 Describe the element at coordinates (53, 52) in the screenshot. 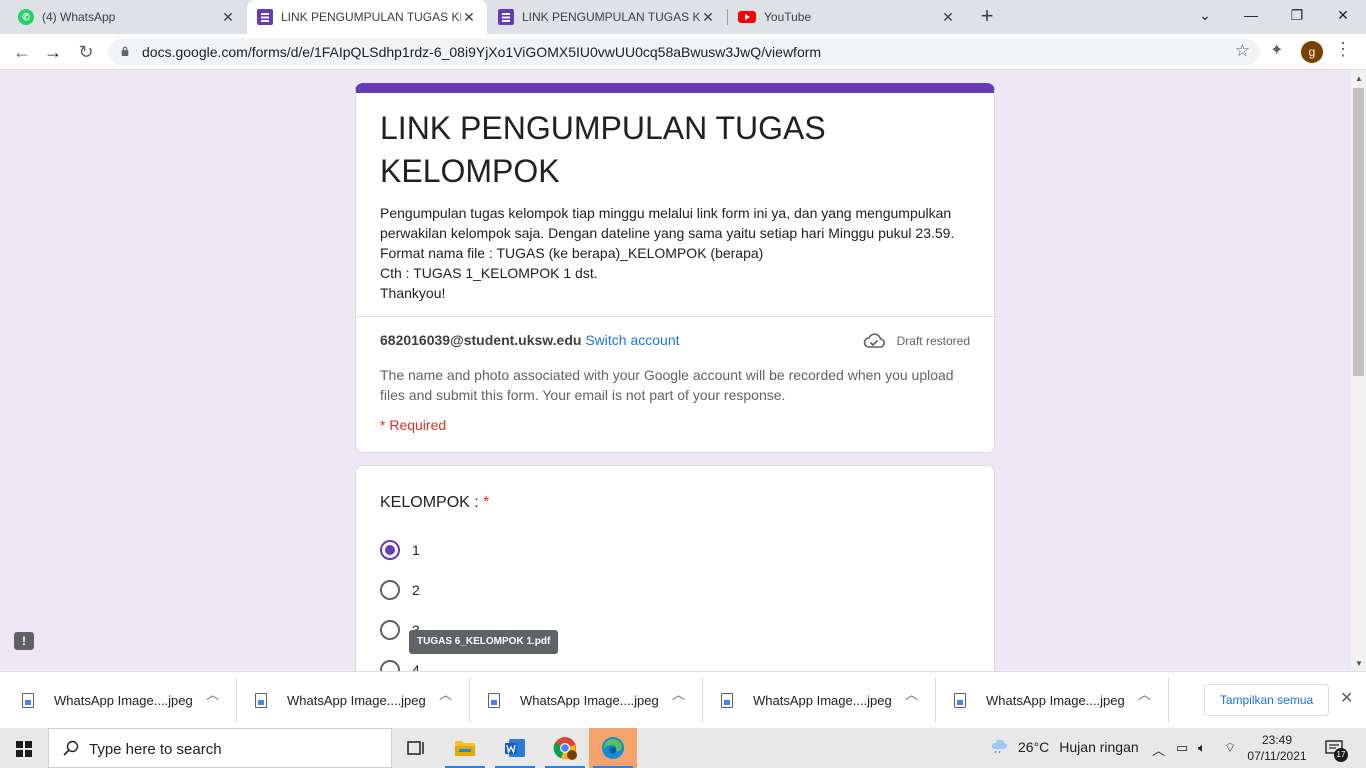

I see `forward-icon: →` at that location.